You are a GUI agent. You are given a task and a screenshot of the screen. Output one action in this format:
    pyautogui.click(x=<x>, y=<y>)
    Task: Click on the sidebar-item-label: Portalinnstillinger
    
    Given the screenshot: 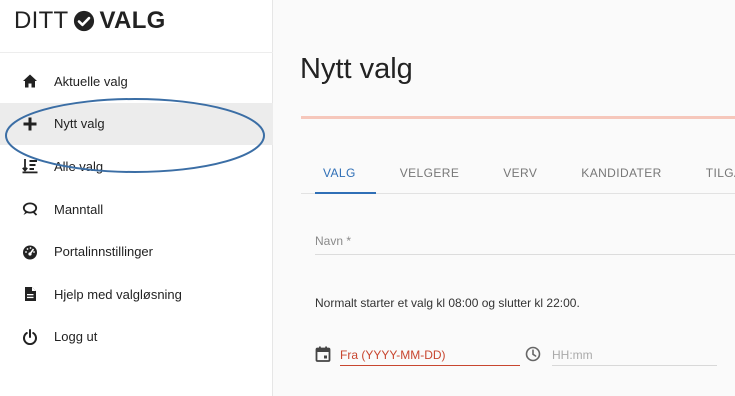 What is the action you would take?
    pyautogui.click(x=103, y=252)
    